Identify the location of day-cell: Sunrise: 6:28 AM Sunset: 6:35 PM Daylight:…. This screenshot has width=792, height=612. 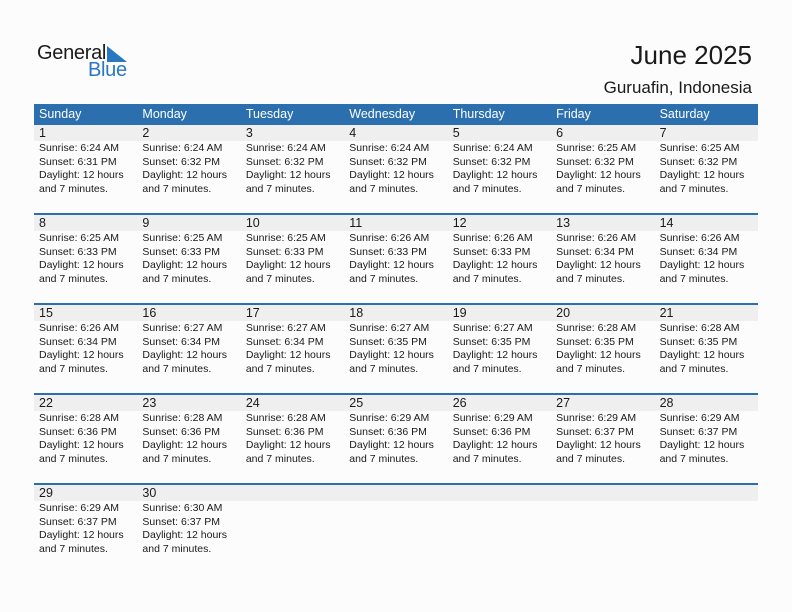
(602, 348).